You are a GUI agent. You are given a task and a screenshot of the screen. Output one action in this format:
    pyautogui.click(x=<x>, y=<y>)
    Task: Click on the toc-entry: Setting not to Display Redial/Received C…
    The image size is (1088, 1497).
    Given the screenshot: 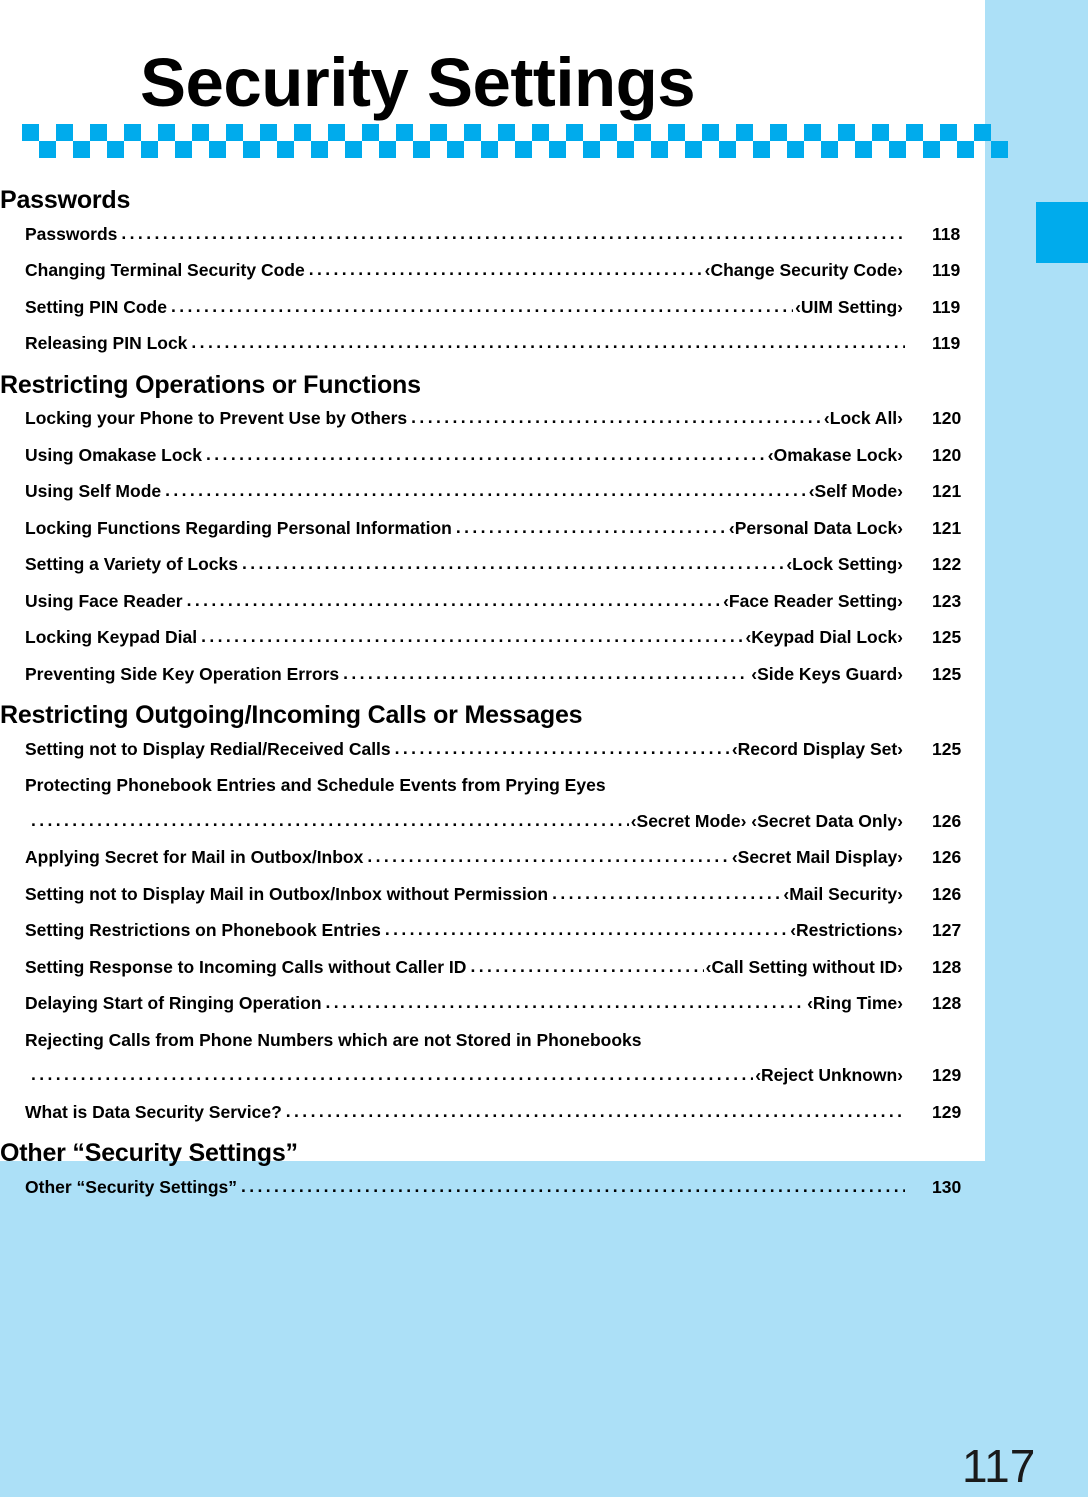 What is the action you would take?
    pyautogui.click(x=505, y=750)
    